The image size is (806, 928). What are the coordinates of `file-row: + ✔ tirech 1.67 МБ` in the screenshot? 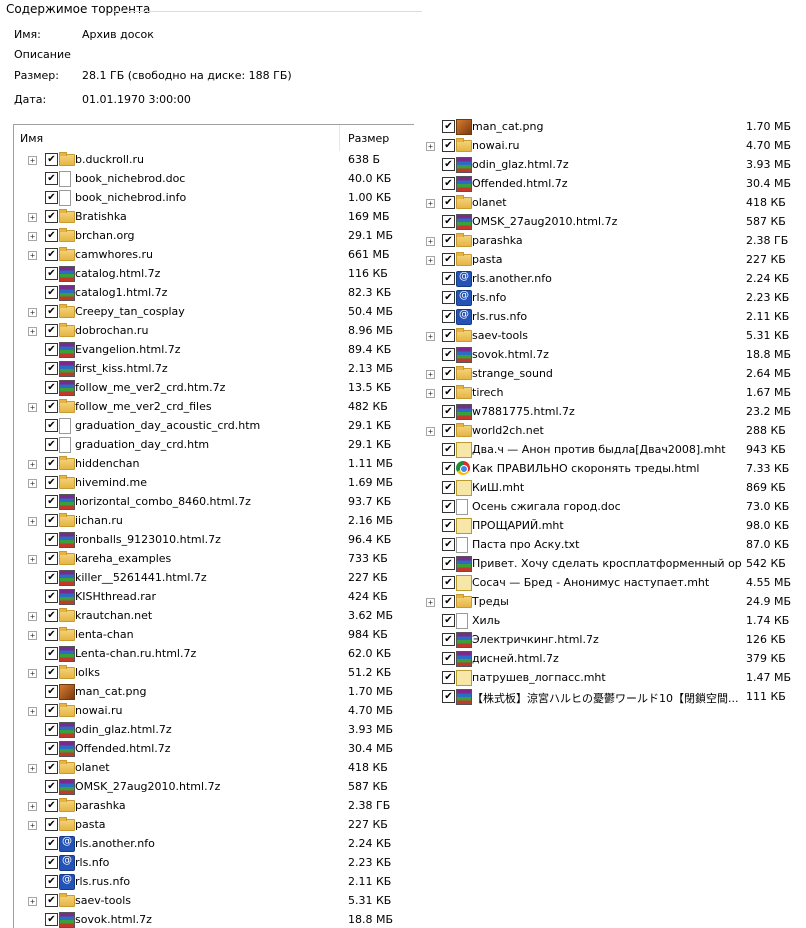 It's located at (614, 393).